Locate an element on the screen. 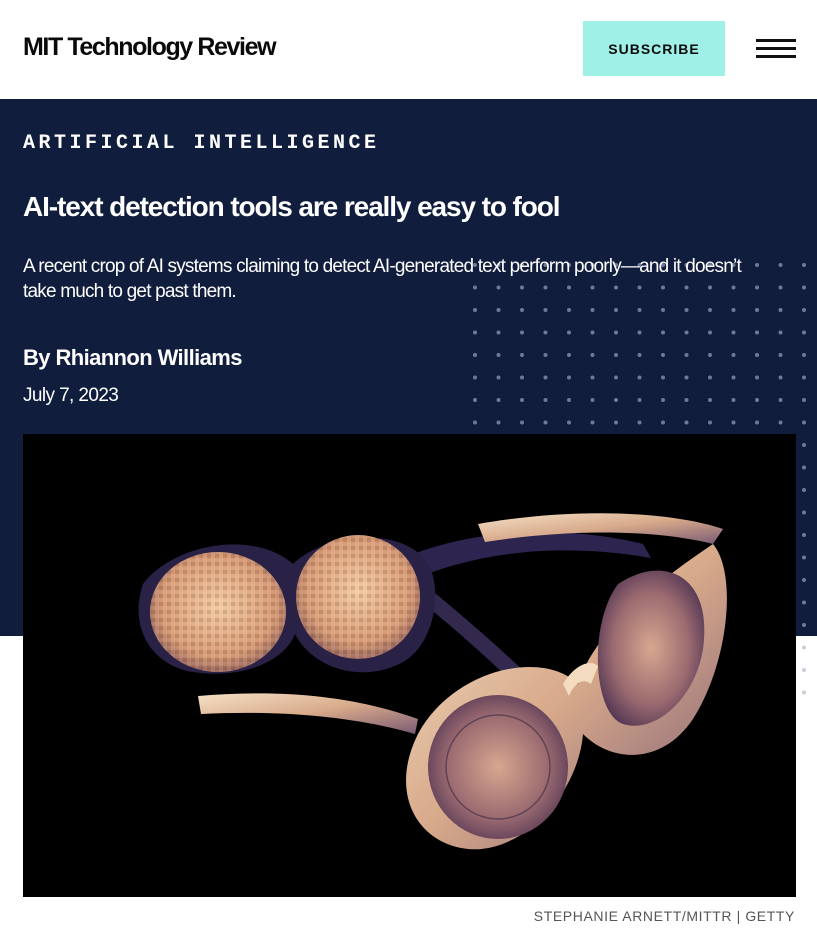  subscribe-button: SUBSCRIBE is located at coordinates (654, 48).